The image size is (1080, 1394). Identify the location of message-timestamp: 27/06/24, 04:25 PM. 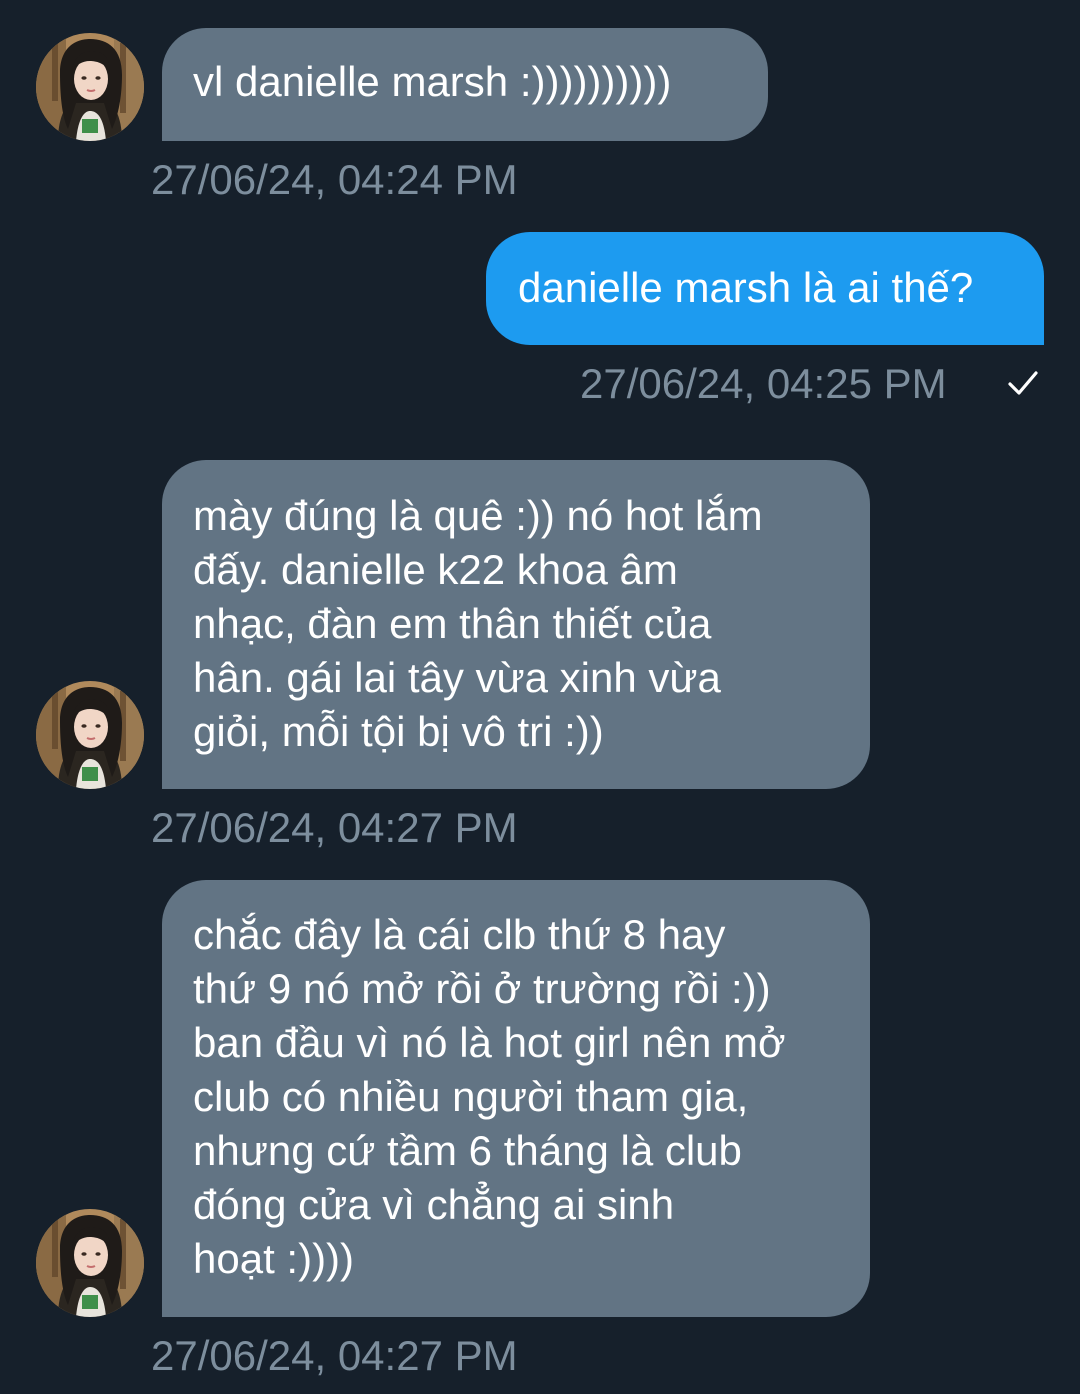
(763, 383).